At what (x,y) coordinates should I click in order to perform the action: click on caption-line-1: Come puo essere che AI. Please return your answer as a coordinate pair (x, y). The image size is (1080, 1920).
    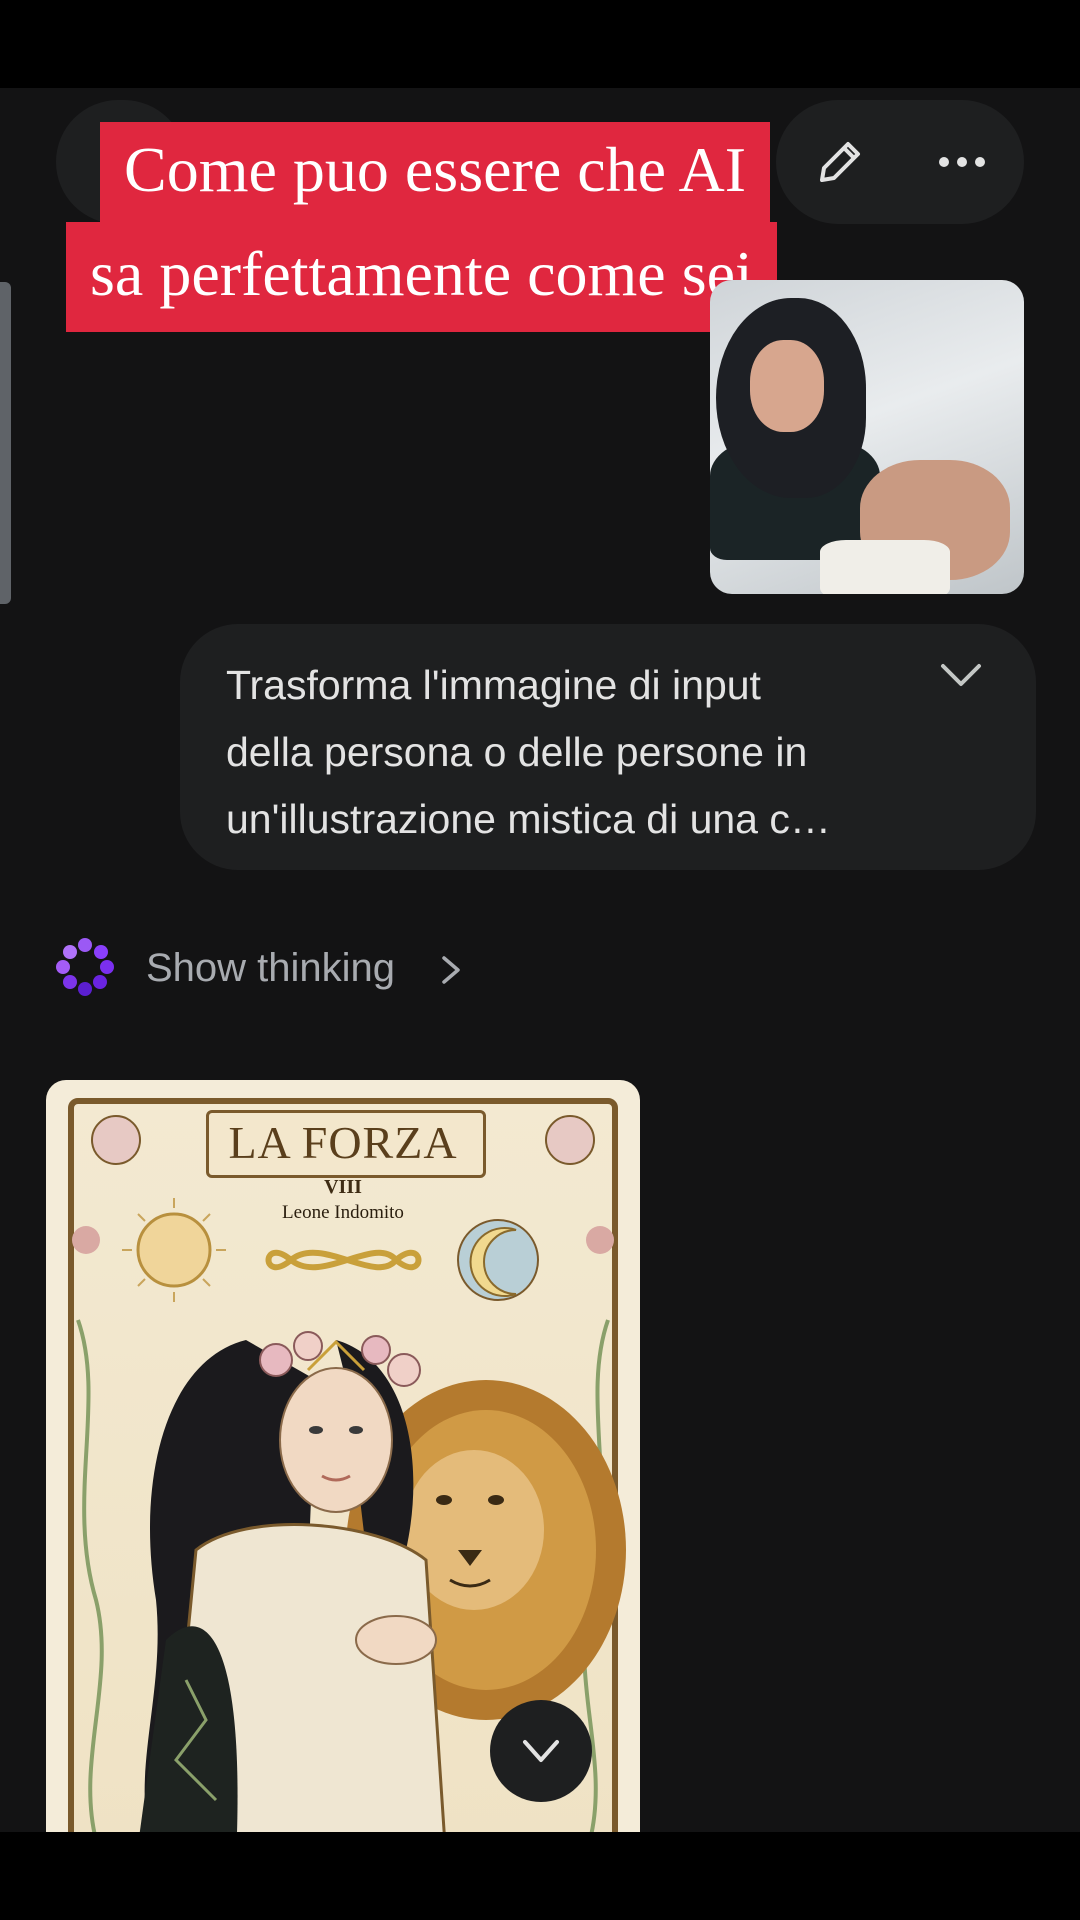
    Looking at the image, I should click on (435, 172).